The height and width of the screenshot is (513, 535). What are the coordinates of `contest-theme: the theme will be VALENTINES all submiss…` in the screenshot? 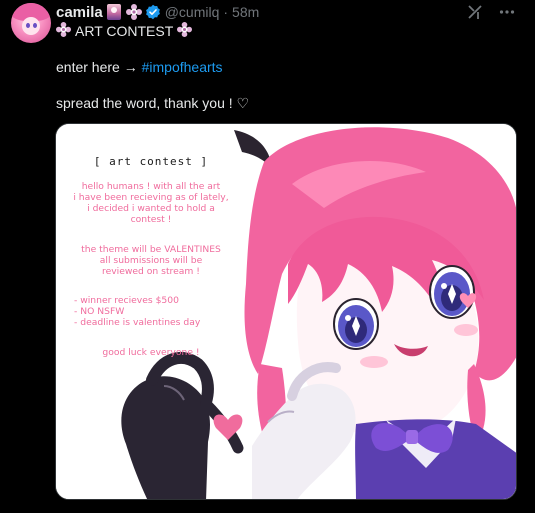 It's located at (151, 260).